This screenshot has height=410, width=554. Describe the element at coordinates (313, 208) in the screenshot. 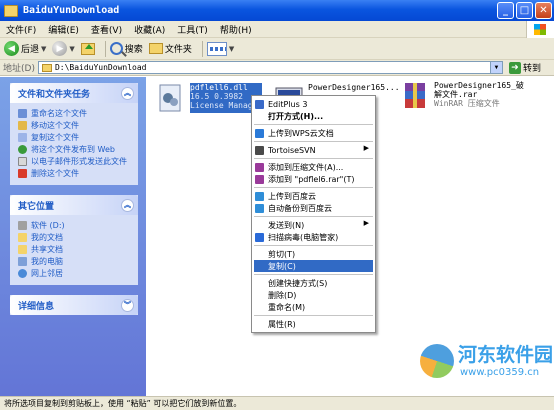

I see `context-menu-item: 自动备份到百度云` at that location.